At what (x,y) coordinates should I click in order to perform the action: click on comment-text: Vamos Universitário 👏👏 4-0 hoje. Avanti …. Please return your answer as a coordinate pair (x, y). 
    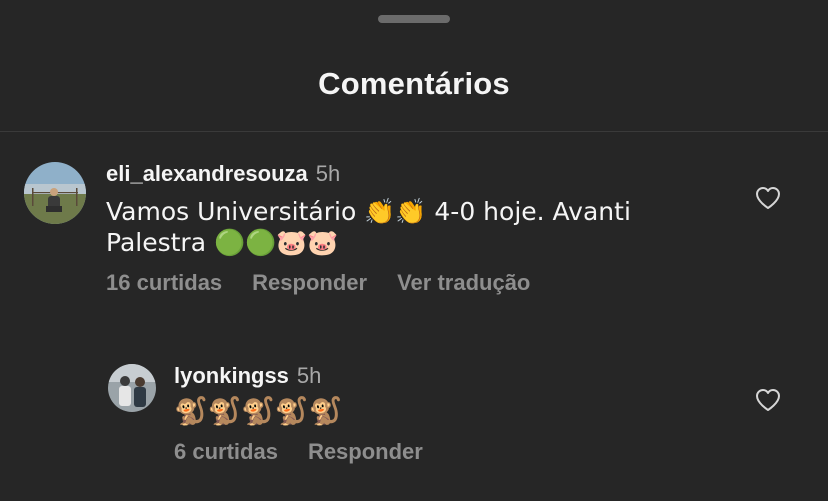
    Looking at the image, I should click on (368, 227).